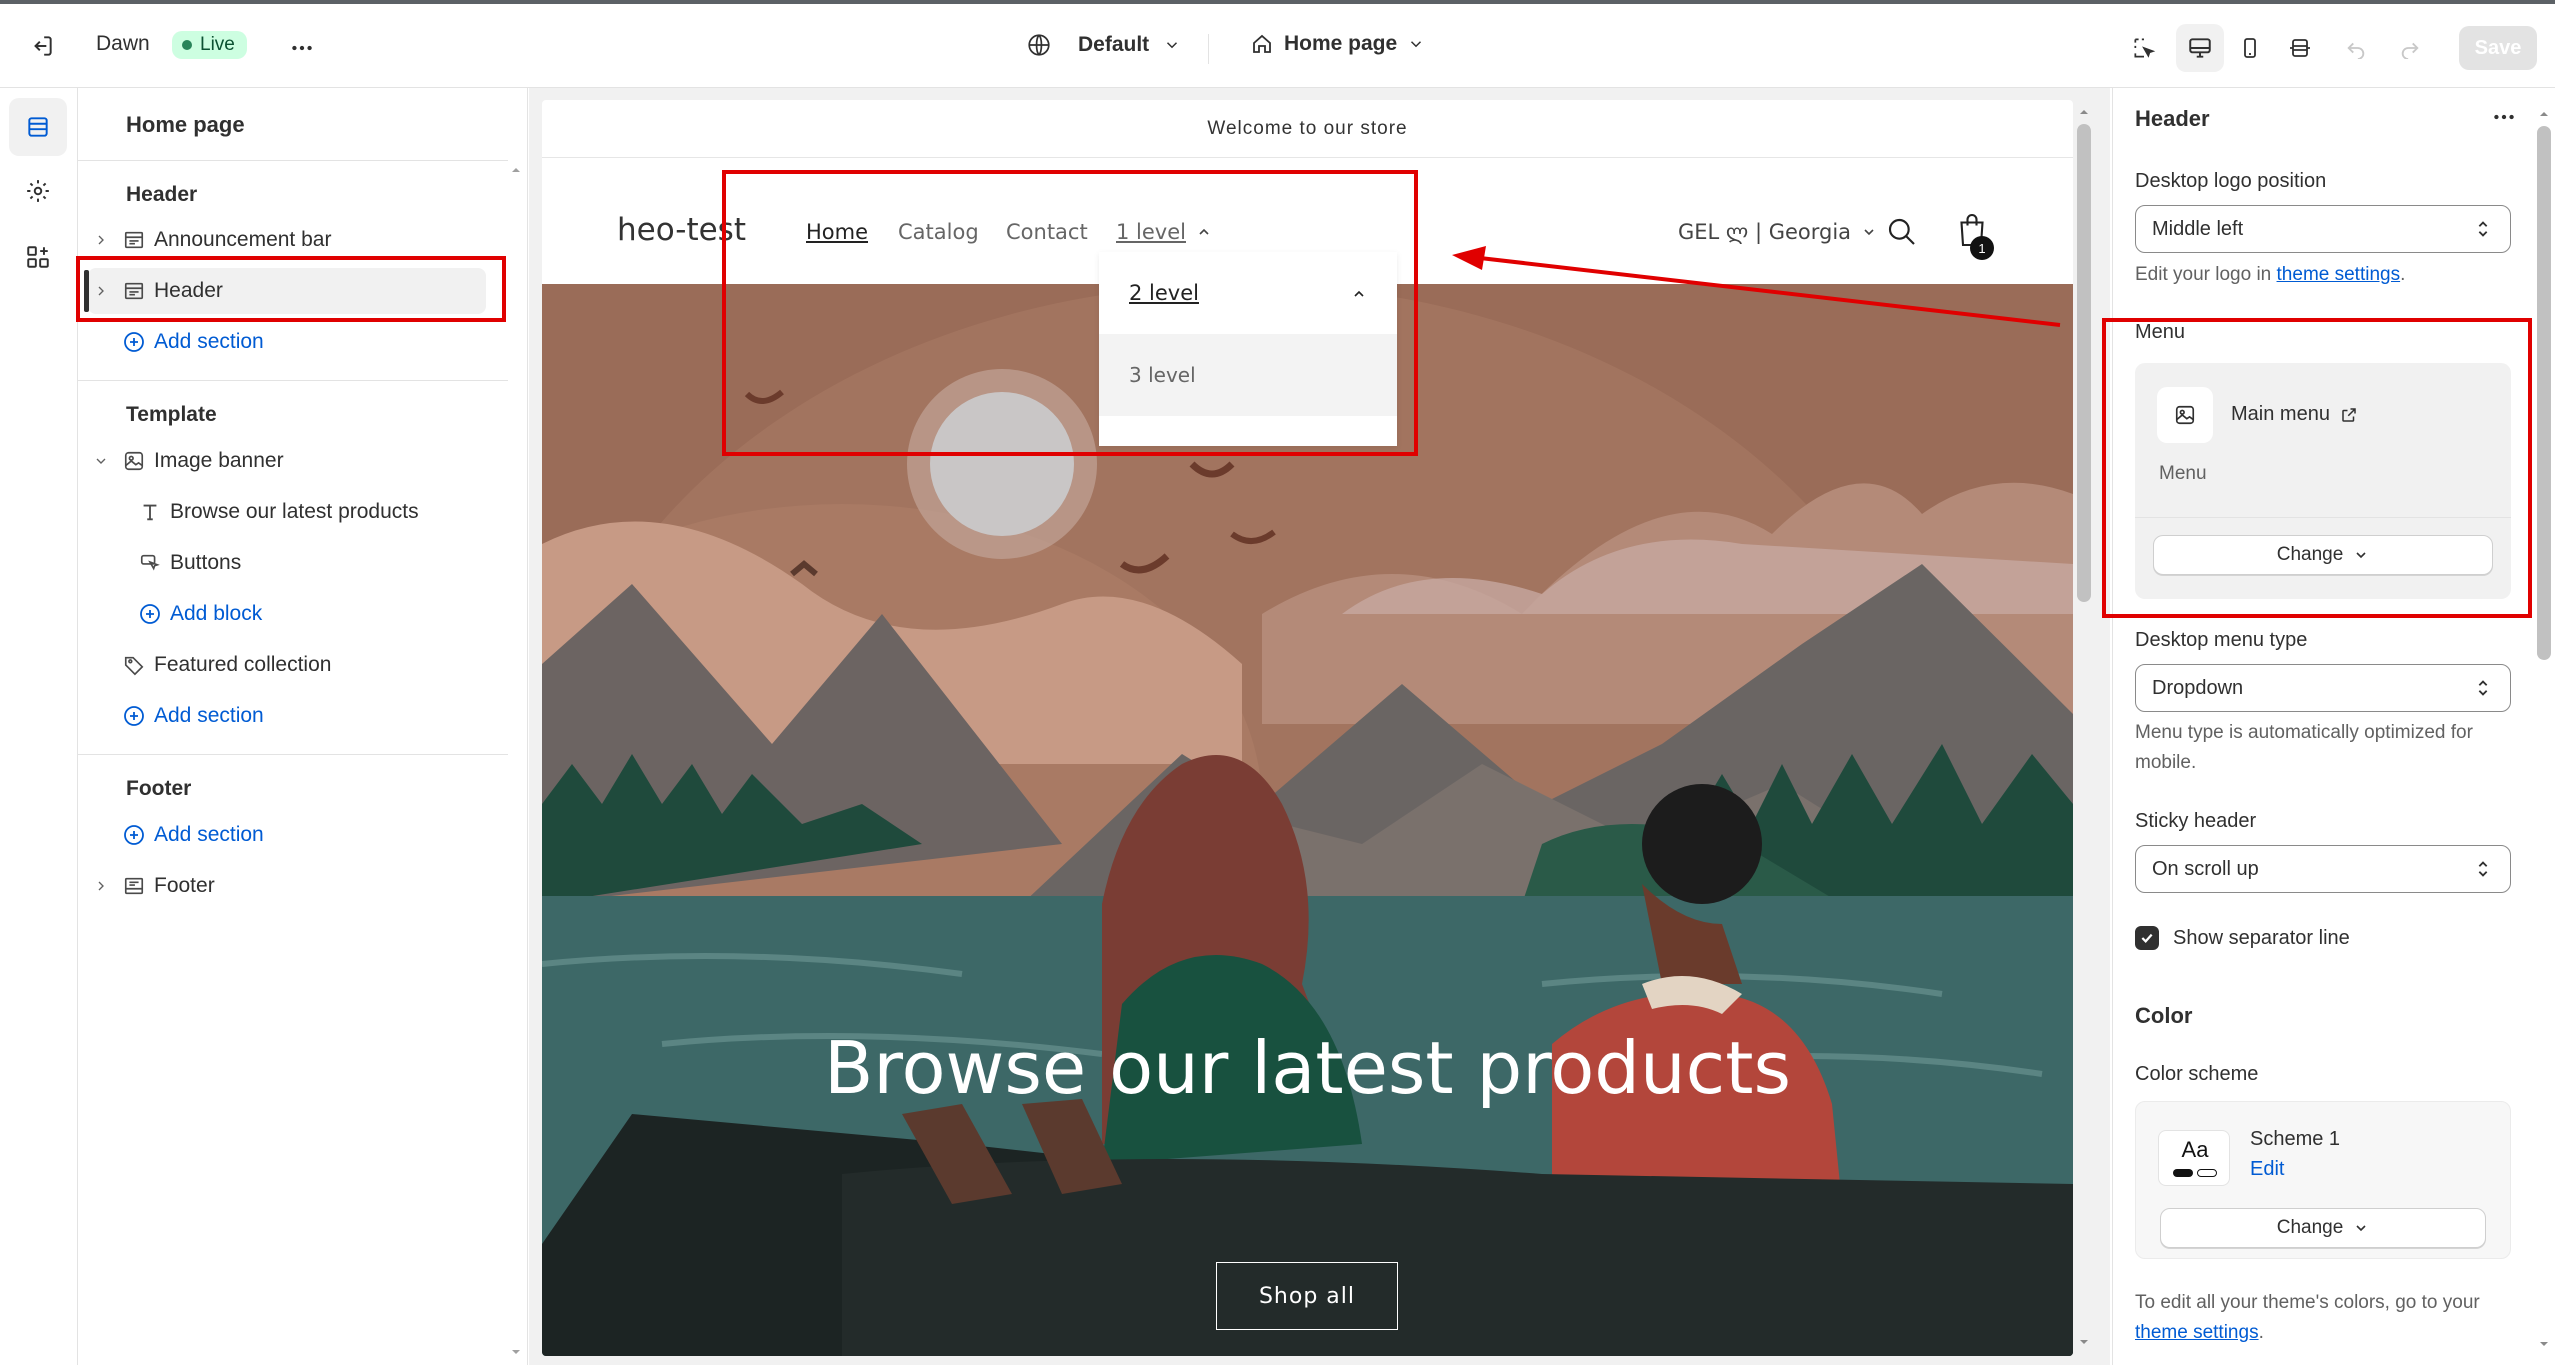 This screenshot has height=1365, width=2555. I want to click on desktop-icon, so click(2200, 48).